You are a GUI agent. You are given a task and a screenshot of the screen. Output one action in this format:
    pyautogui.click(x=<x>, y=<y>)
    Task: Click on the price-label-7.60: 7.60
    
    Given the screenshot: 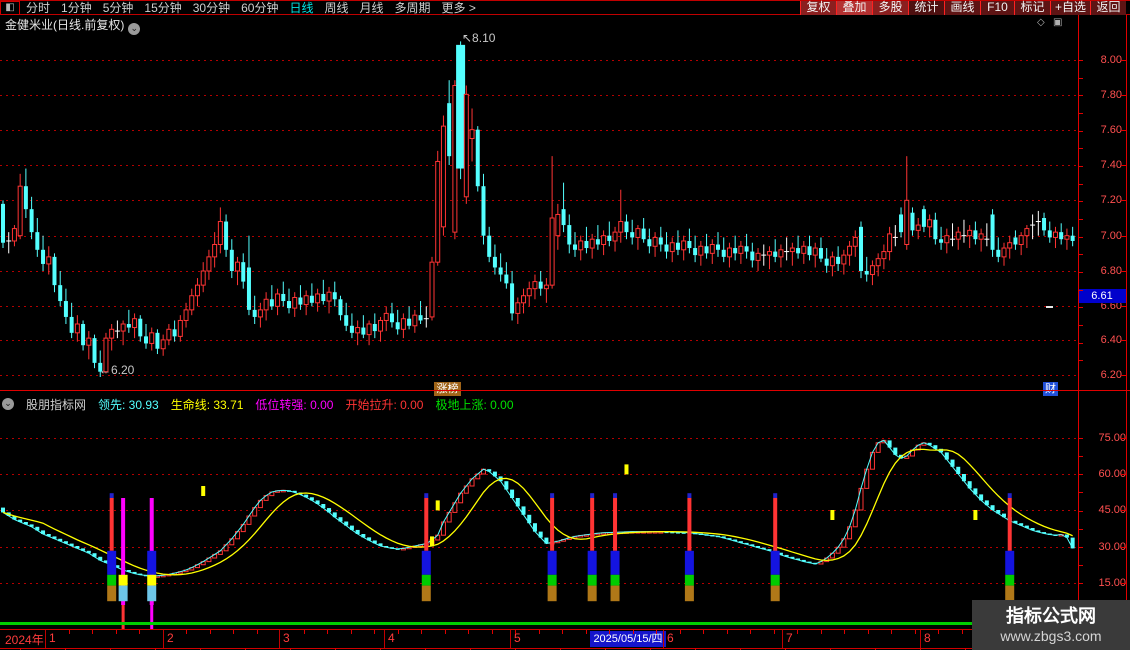 What is the action you would take?
    pyautogui.click(x=1111, y=130)
    